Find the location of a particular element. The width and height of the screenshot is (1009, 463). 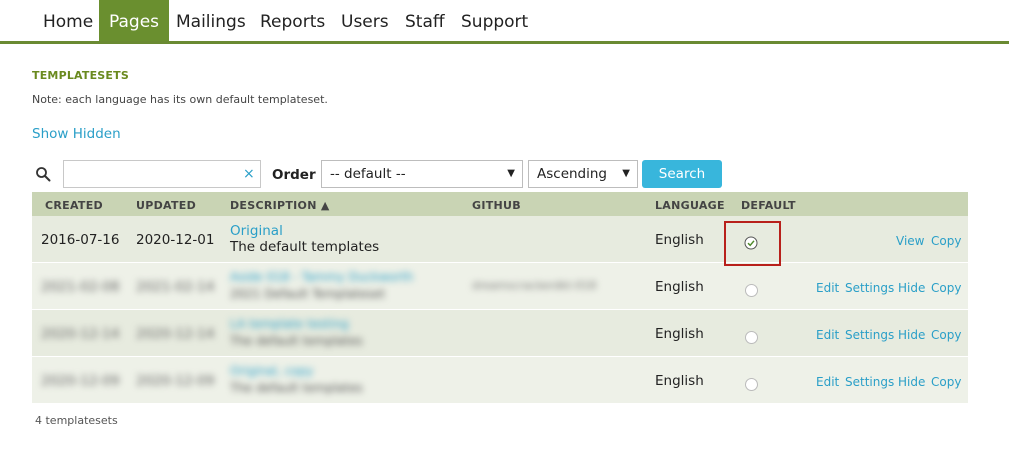

direction-select: Ascending ▼ is located at coordinates (583, 174).